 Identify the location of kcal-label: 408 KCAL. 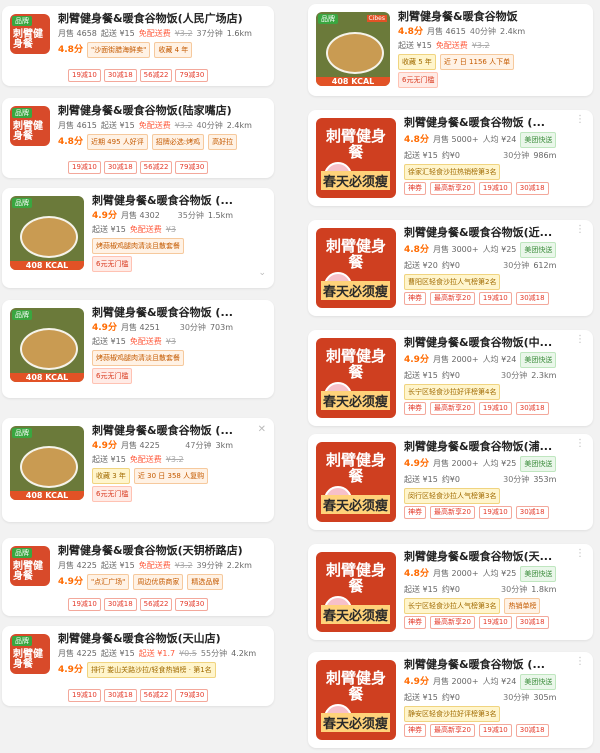
(353, 81).